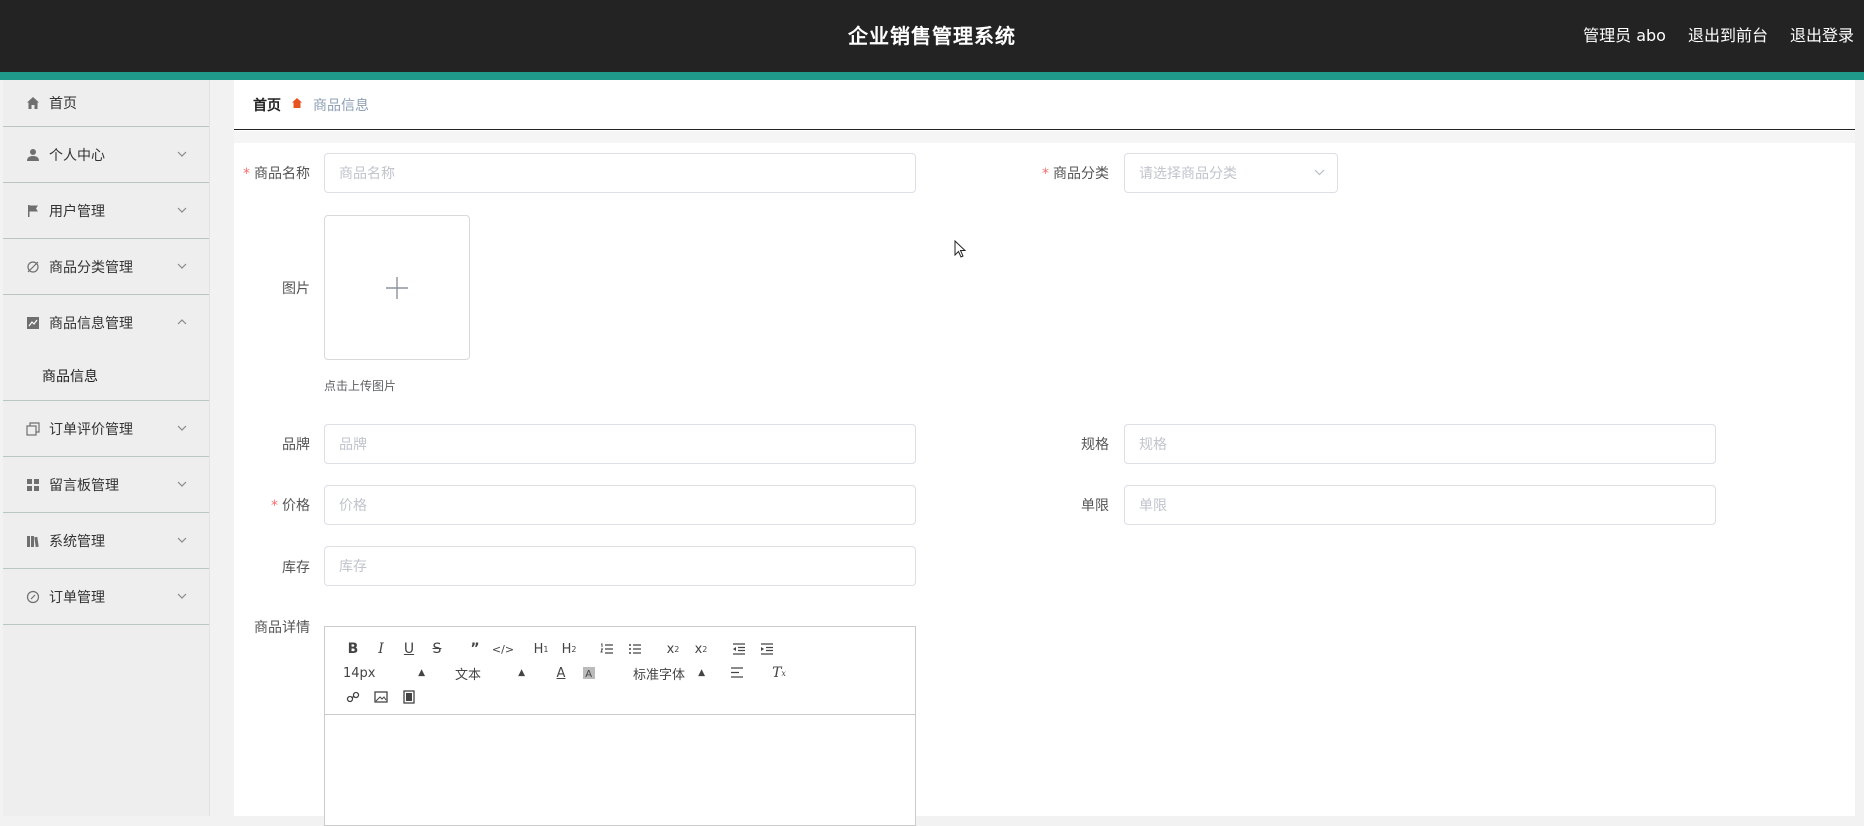 The height and width of the screenshot is (826, 1864). What do you see at coordinates (384, 673) in the screenshot?
I see `font-size-select: 14px ▲` at bounding box center [384, 673].